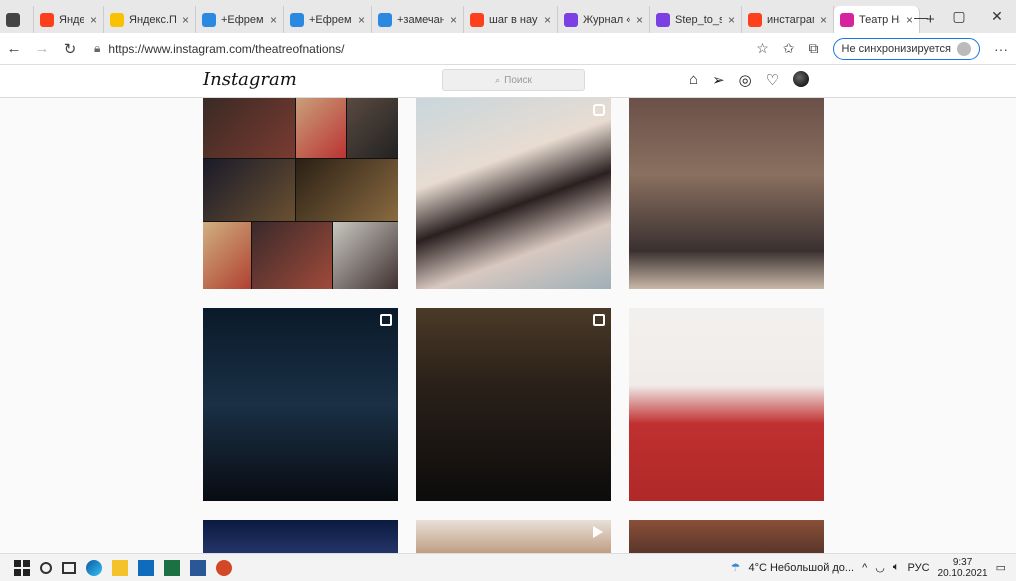 This screenshot has height=581, width=1016. What do you see at coordinates (962, 562) in the screenshot?
I see `clock-time: 9:37` at bounding box center [962, 562].